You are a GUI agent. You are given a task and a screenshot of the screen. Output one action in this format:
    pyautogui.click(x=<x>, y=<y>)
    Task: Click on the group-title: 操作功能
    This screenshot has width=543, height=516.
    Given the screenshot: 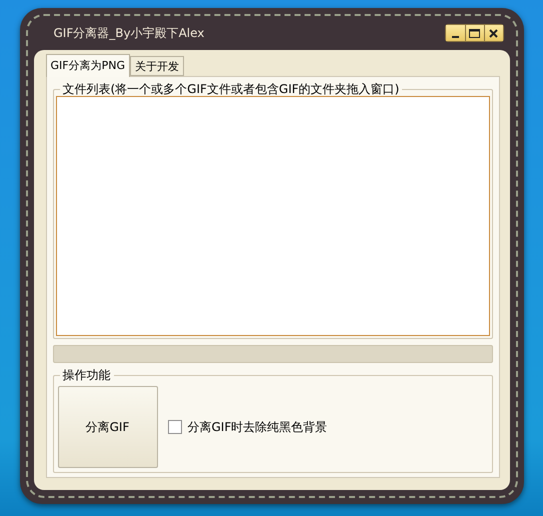 What is the action you would take?
    pyautogui.click(x=87, y=375)
    